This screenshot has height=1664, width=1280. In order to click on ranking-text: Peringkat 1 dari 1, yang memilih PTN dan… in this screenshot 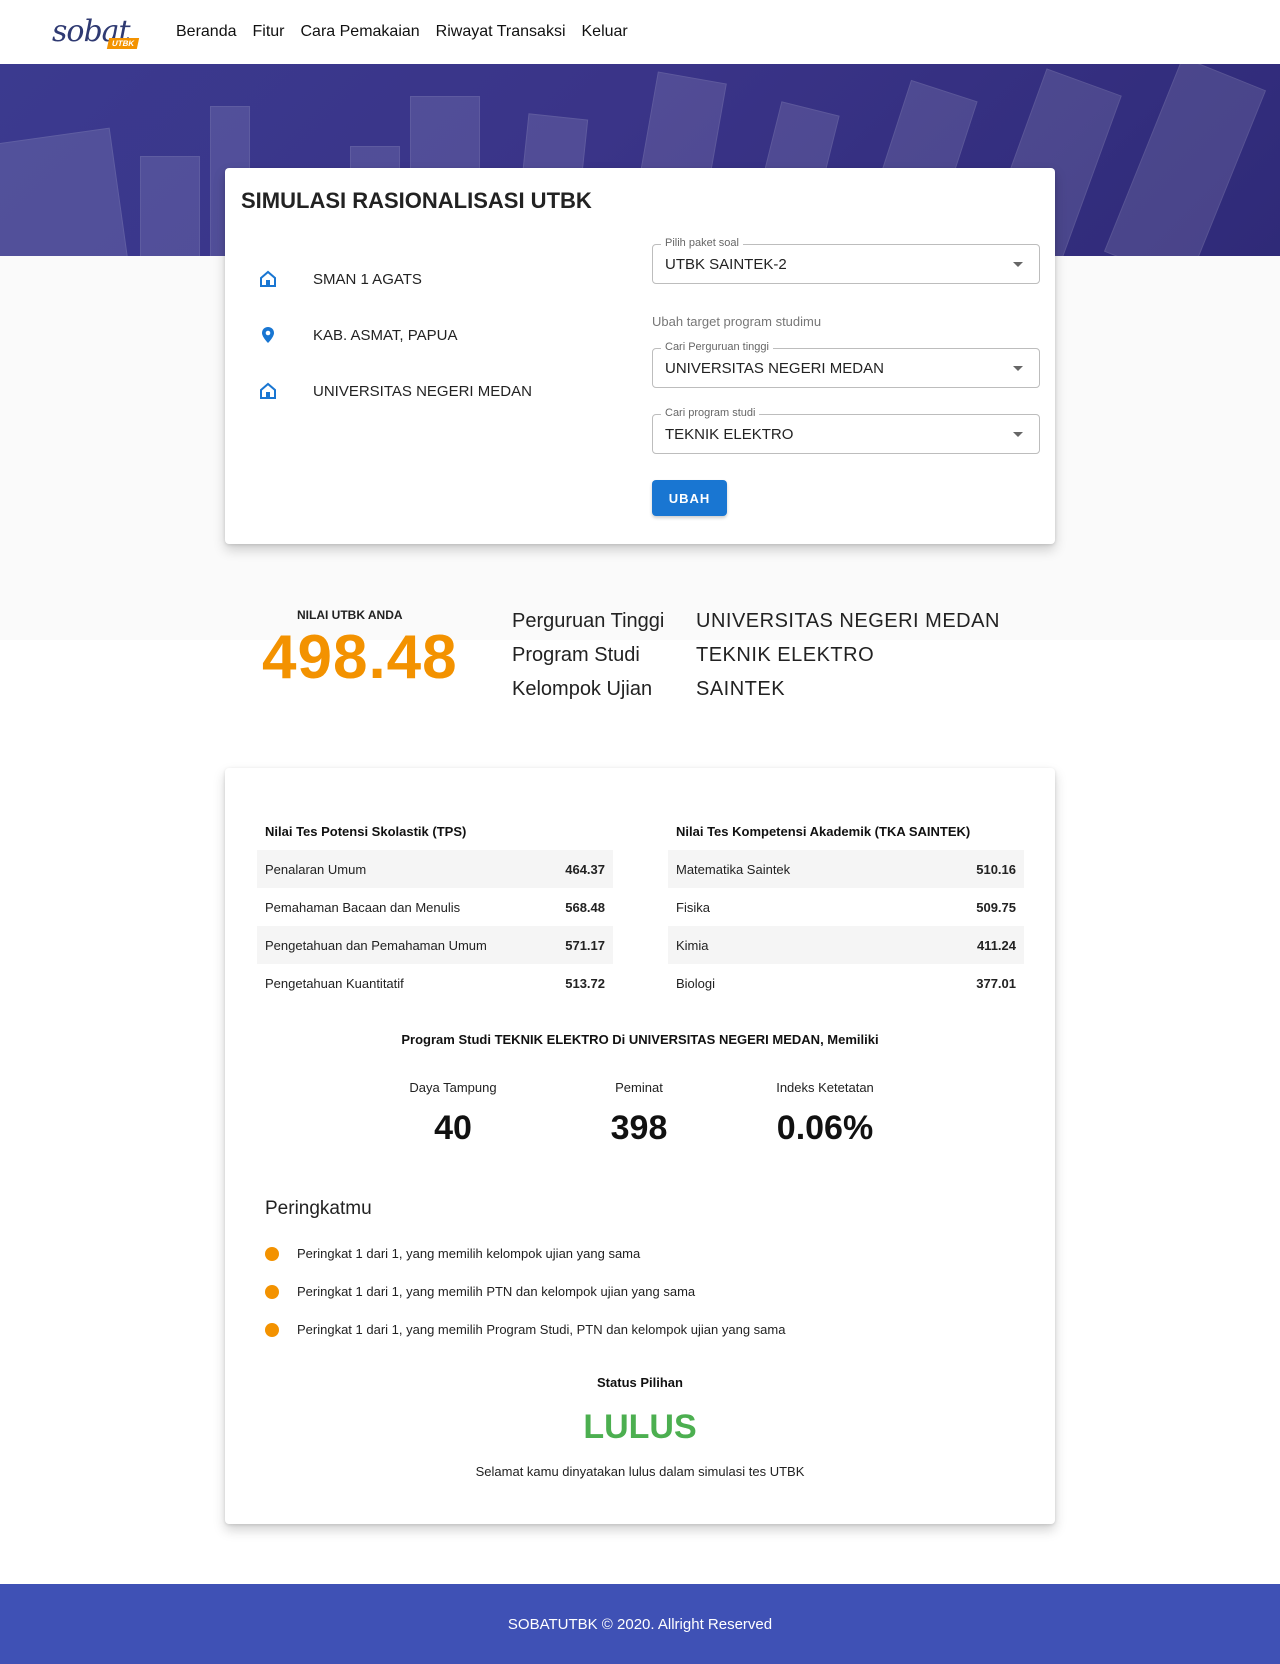, I will do `click(496, 1291)`.